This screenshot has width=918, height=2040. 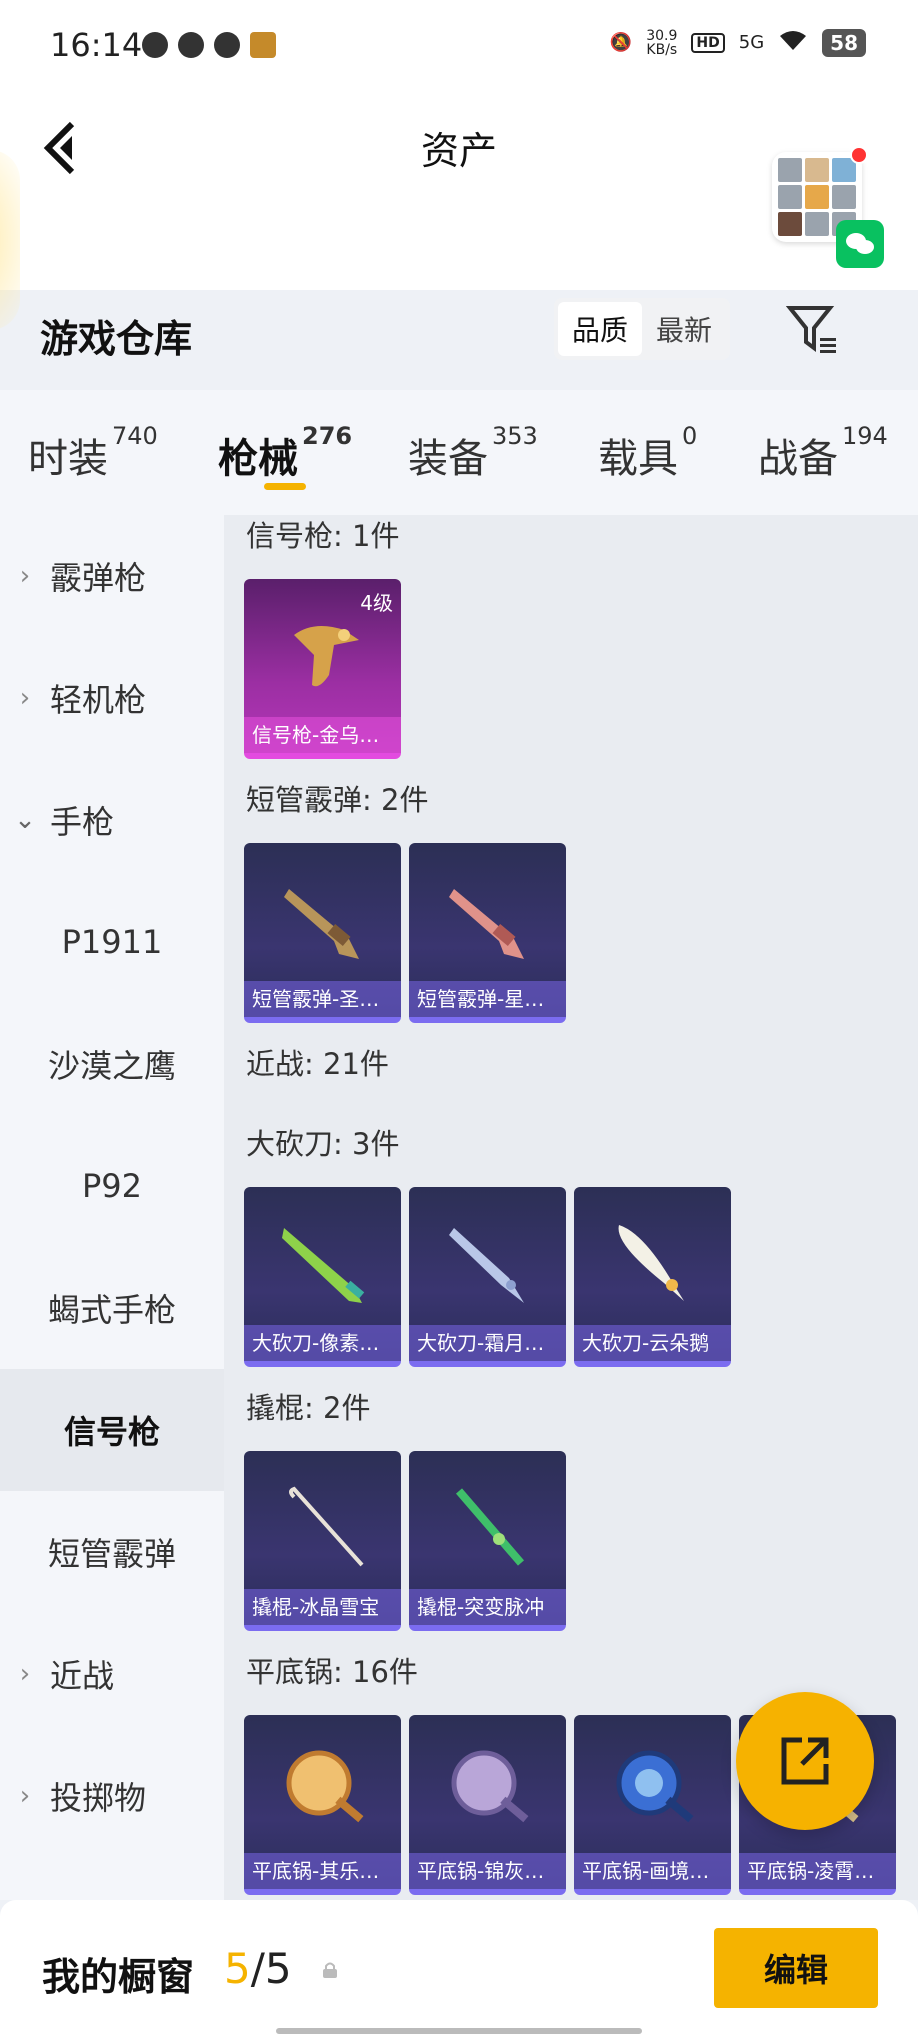 What do you see at coordinates (793, 42) in the screenshot?
I see `wifi-icon` at bounding box center [793, 42].